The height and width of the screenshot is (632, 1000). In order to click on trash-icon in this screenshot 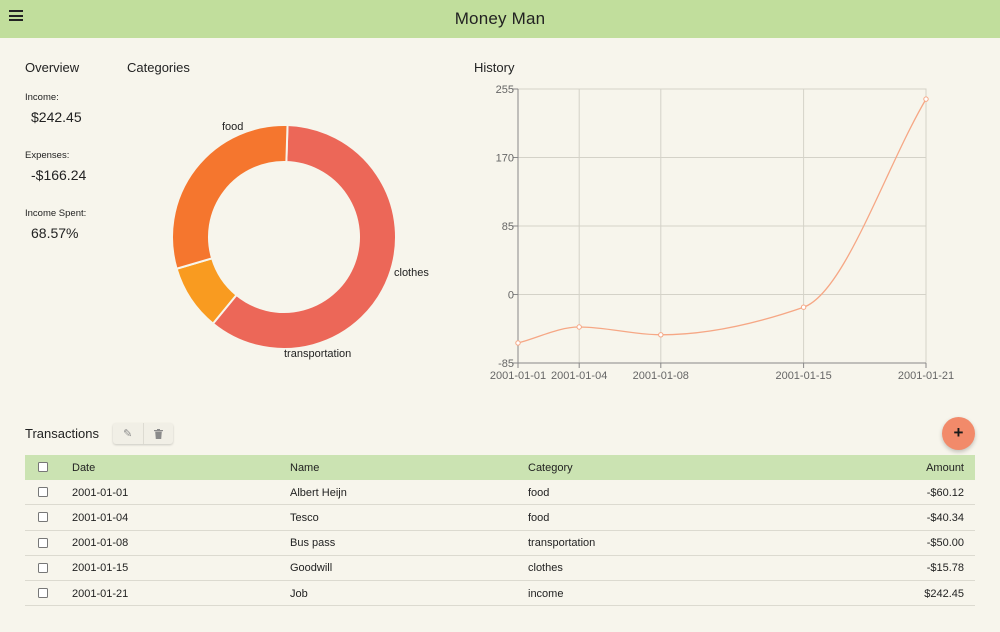, I will do `click(158, 433)`.